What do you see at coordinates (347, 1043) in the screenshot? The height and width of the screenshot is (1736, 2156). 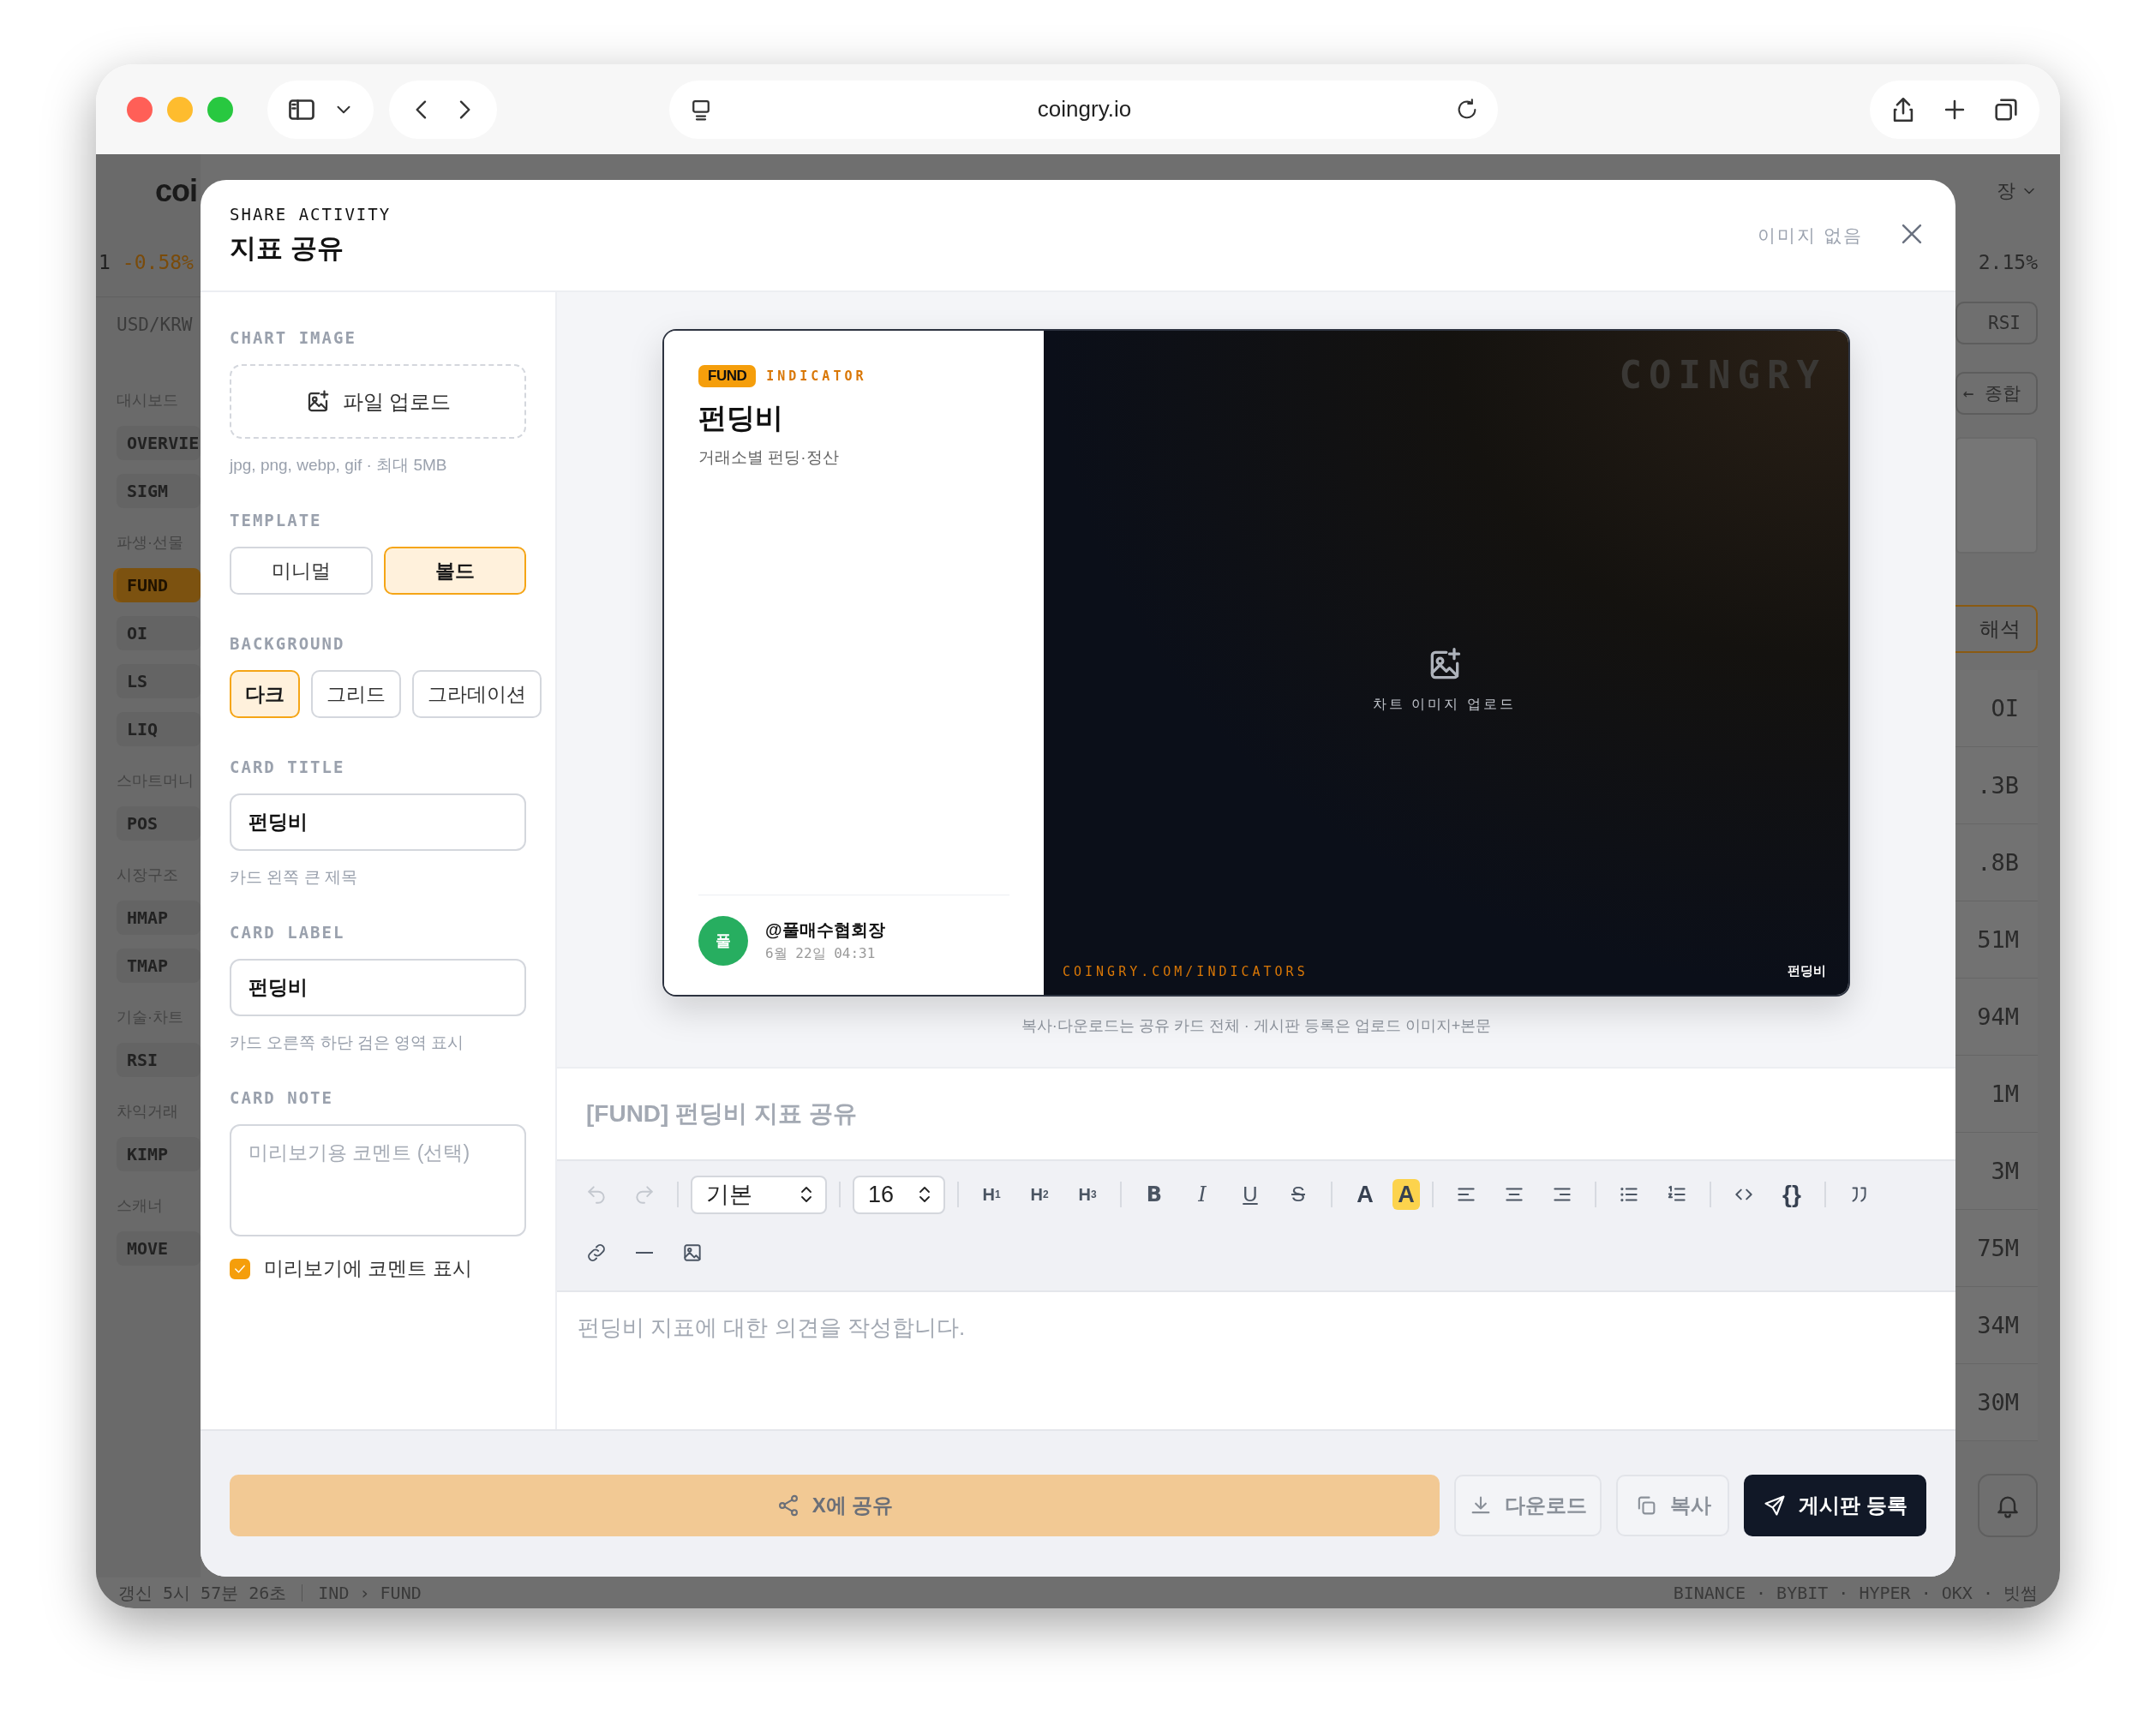 I see `hint-text: 카드 오른쪽 하단 검은 영역 표시` at bounding box center [347, 1043].